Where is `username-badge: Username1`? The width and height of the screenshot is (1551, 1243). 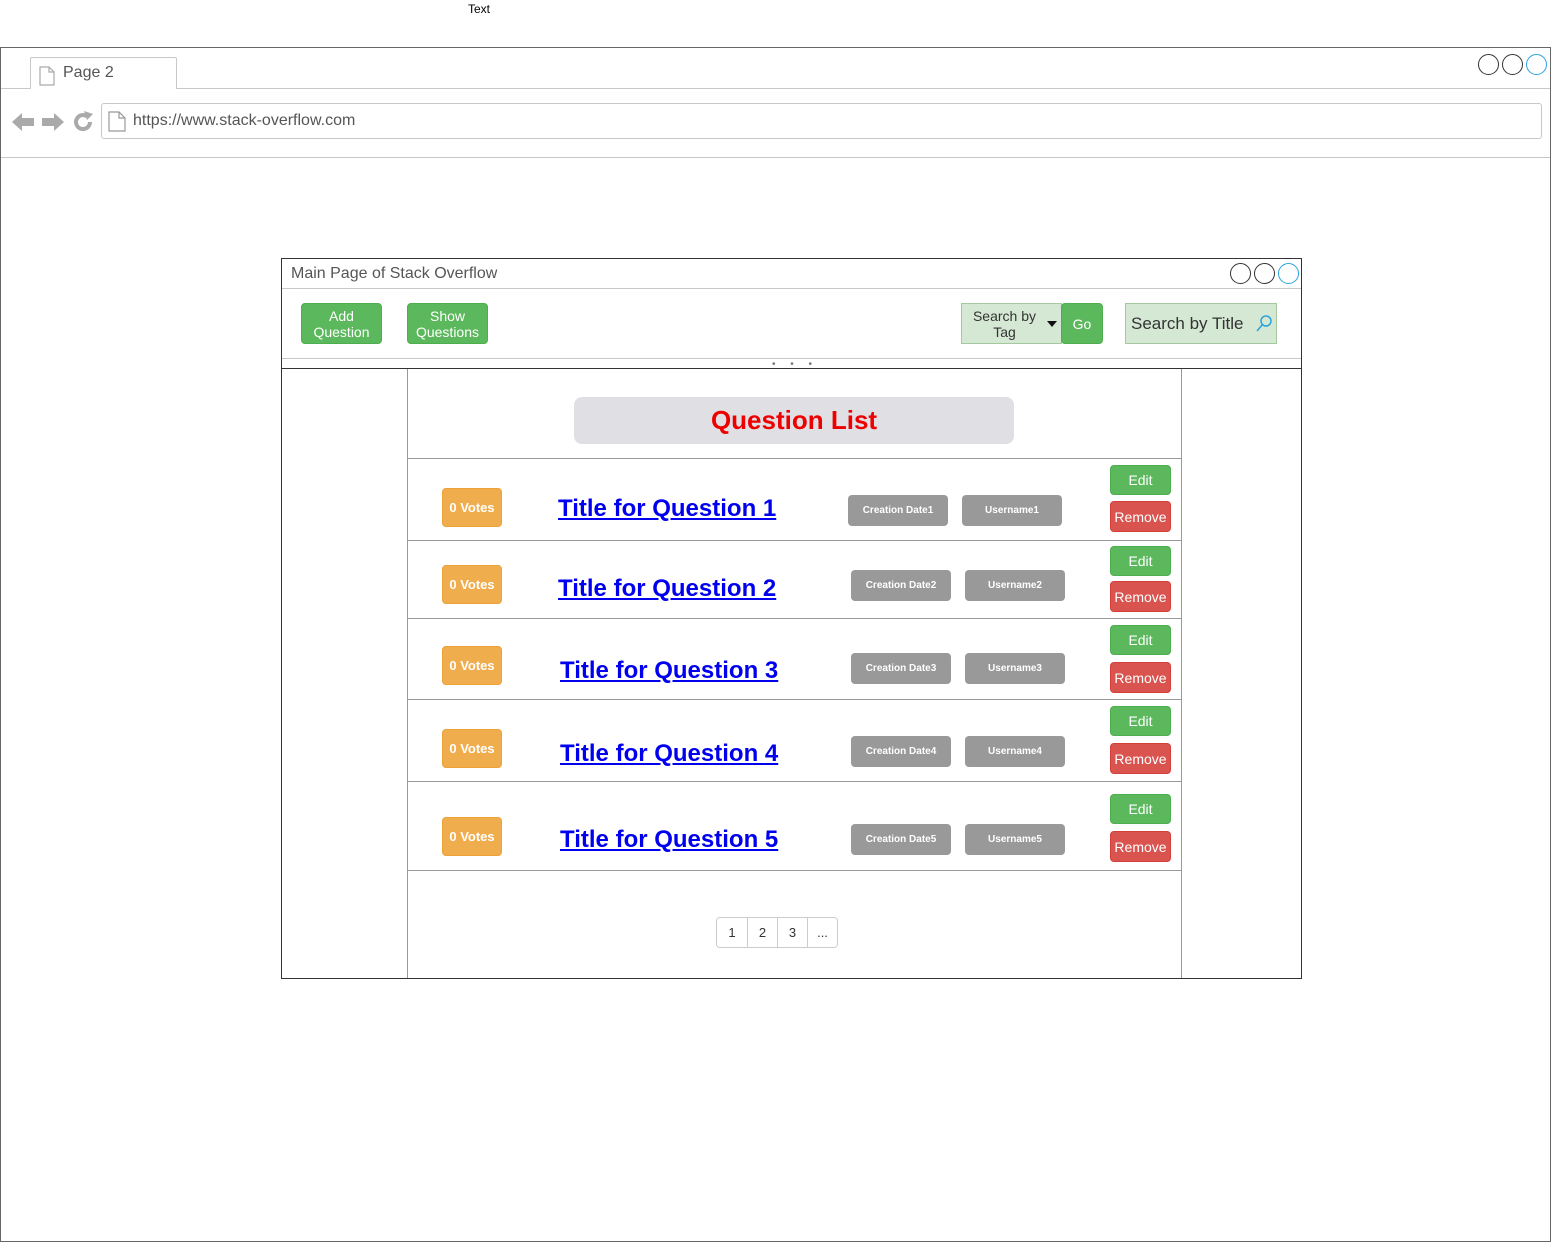
username-badge: Username1 is located at coordinates (1012, 510).